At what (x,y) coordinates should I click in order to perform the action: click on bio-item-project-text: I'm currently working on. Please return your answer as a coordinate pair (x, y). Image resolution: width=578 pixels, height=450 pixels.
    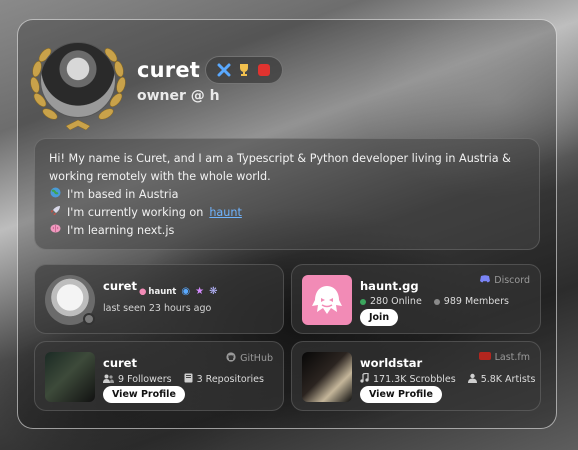
    Looking at the image, I should click on (135, 212).